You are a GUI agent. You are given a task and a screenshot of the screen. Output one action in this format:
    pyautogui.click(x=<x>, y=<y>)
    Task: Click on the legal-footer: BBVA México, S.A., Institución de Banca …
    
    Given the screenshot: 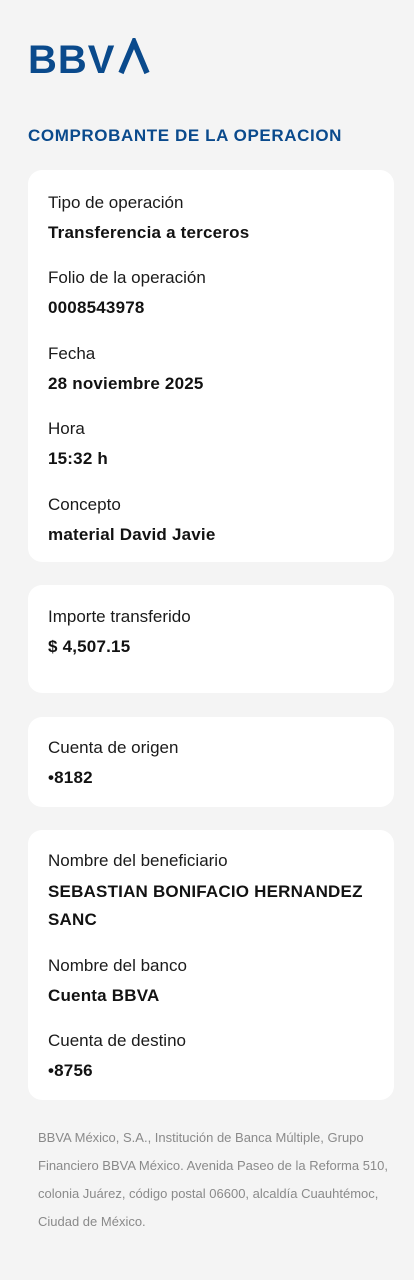 What is the action you would take?
    pyautogui.click(x=213, y=1179)
    